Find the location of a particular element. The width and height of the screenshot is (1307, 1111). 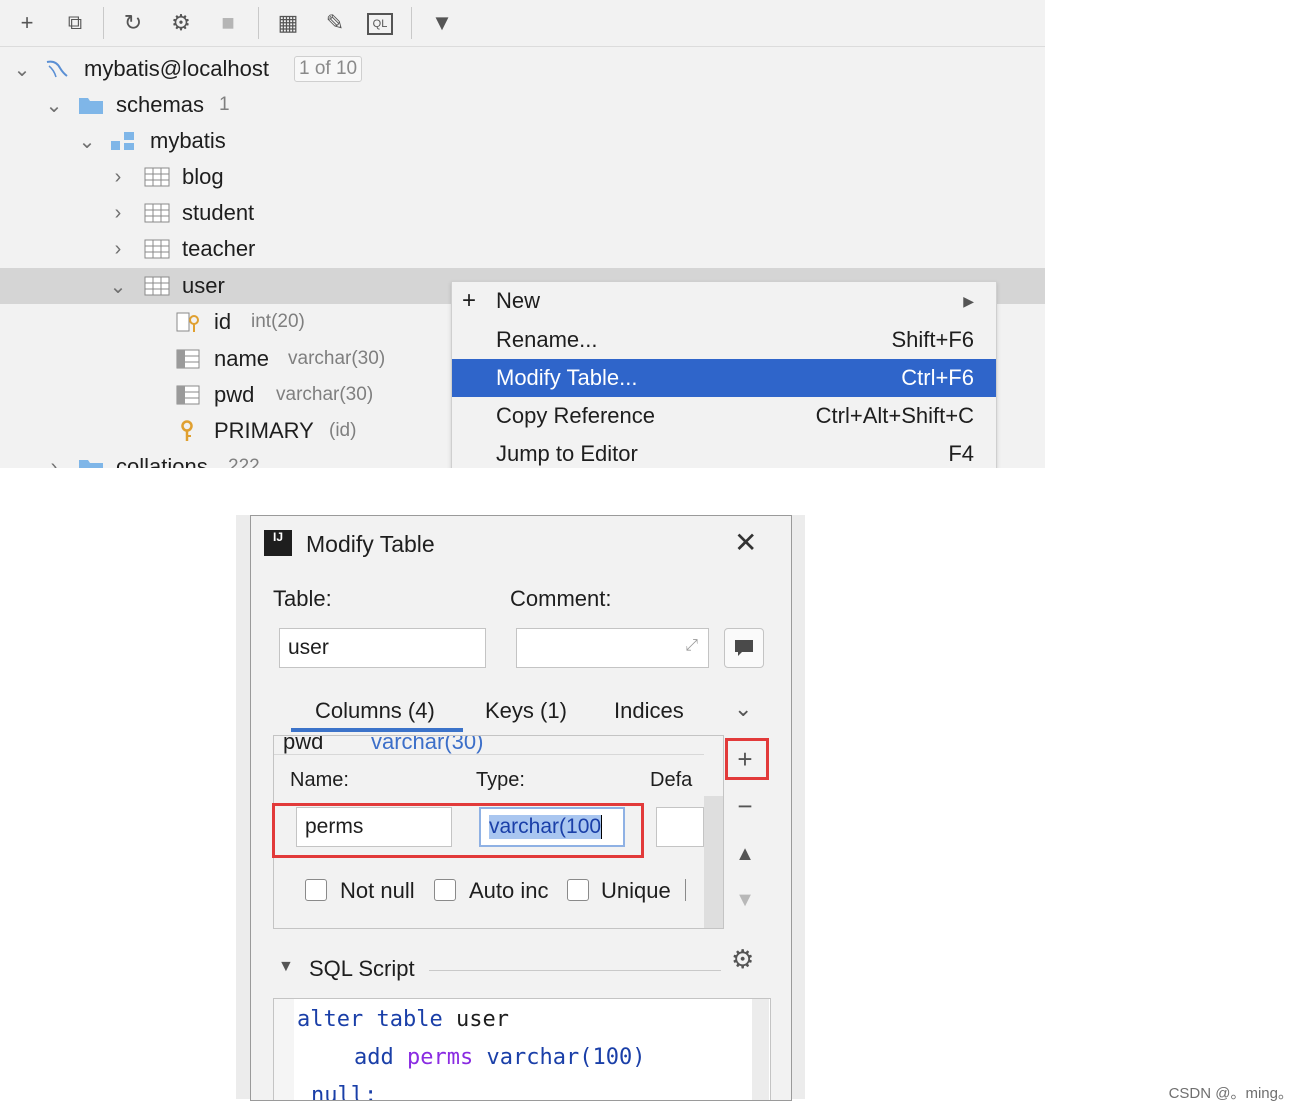

prev-column-type: varchar(30) is located at coordinates (427, 745).